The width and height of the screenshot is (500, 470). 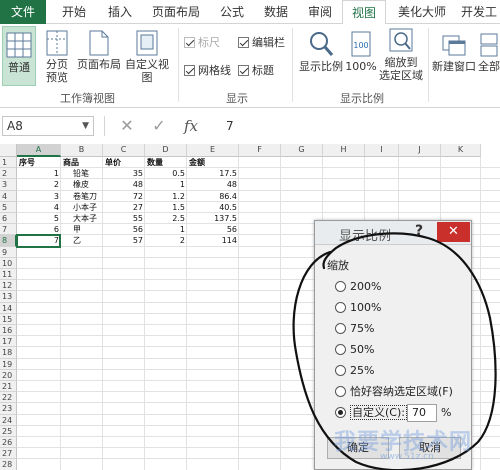 What do you see at coordinates (261, 43) in the screenshot?
I see `formula-bar-checkbox: 编辑栏` at bounding box center [261, 43].